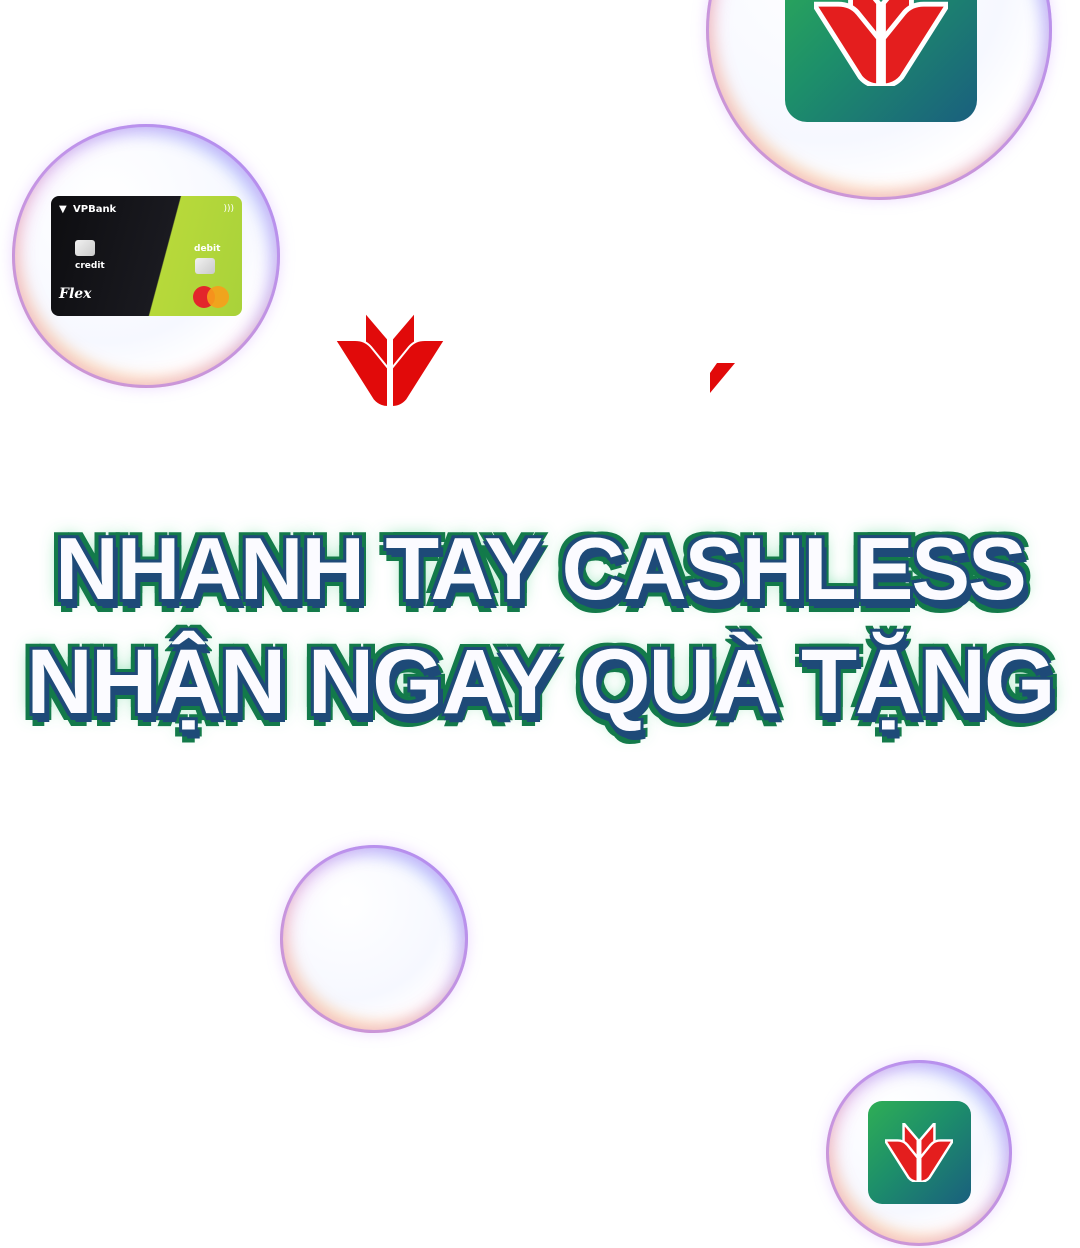 This screenshot has height=1248, width=1080. I want to click on contactless-icon: ))), so click(228, 209).